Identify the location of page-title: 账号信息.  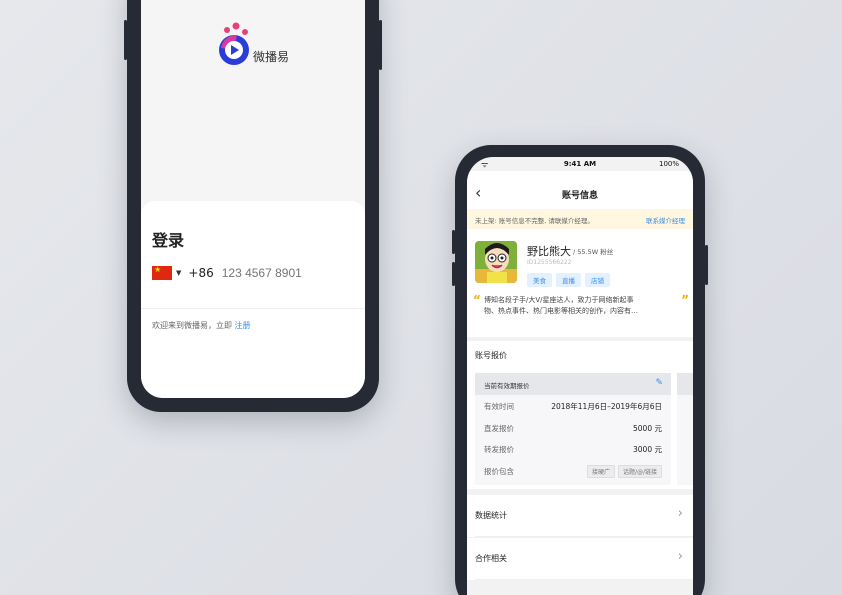
(579, 196).